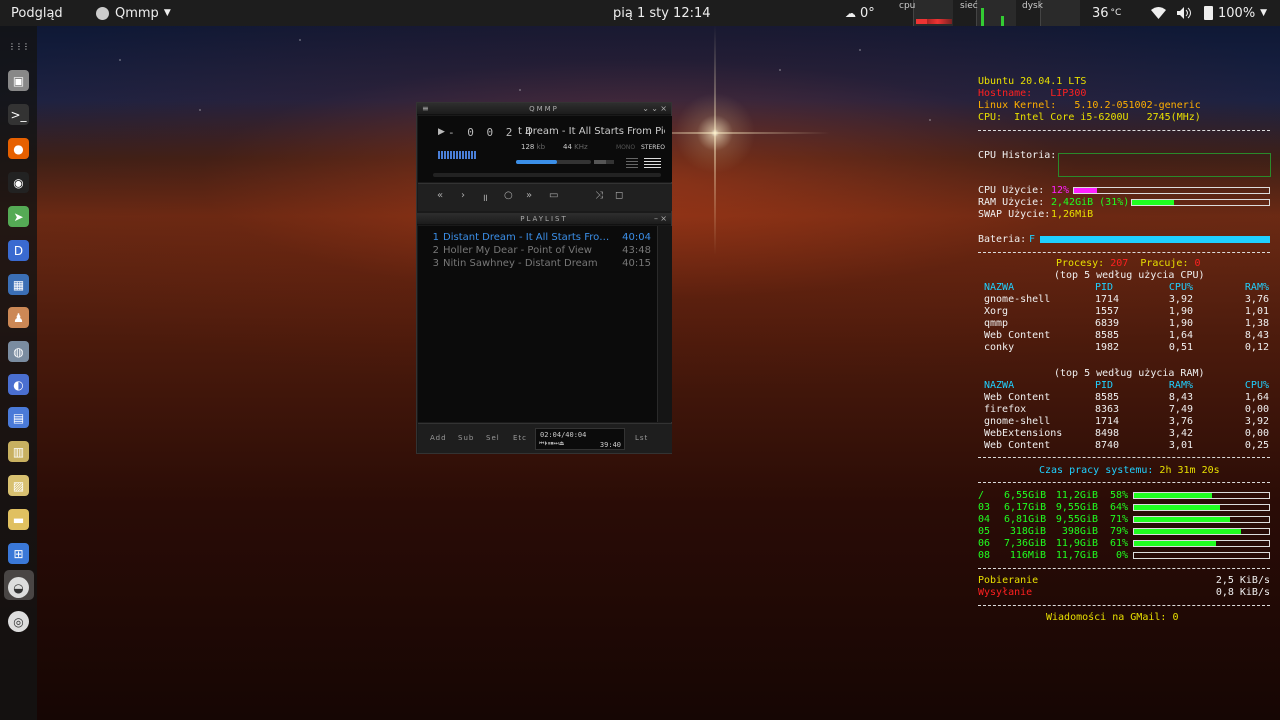 Image resolution: width=1280 pixels, height=720 pixels. Describe the element at coordinates (1187, 531) in the screenshot. I see `disk-usage-fill` at that location.